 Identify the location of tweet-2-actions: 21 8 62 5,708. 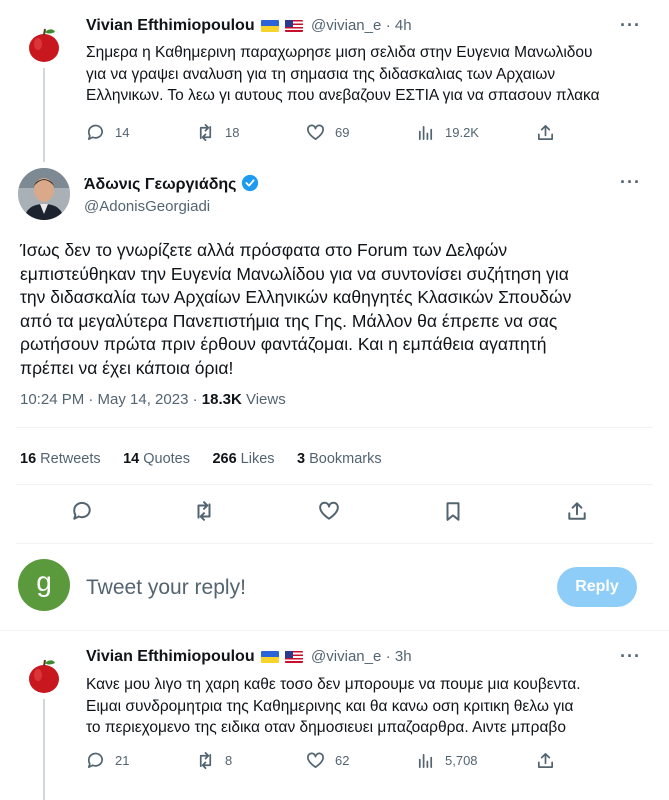
(321, 760).